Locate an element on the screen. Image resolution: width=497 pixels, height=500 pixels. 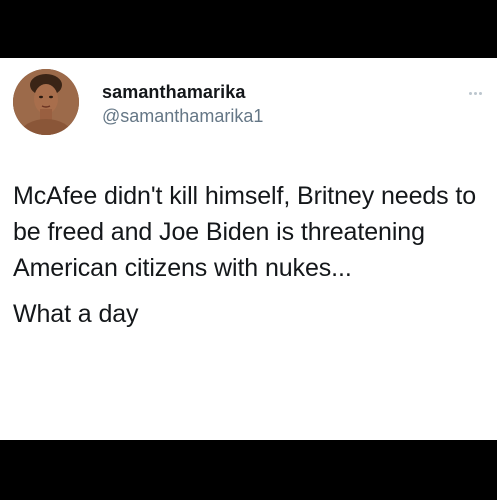
display-name: samanthamarika is located at coordinates (182, 92).